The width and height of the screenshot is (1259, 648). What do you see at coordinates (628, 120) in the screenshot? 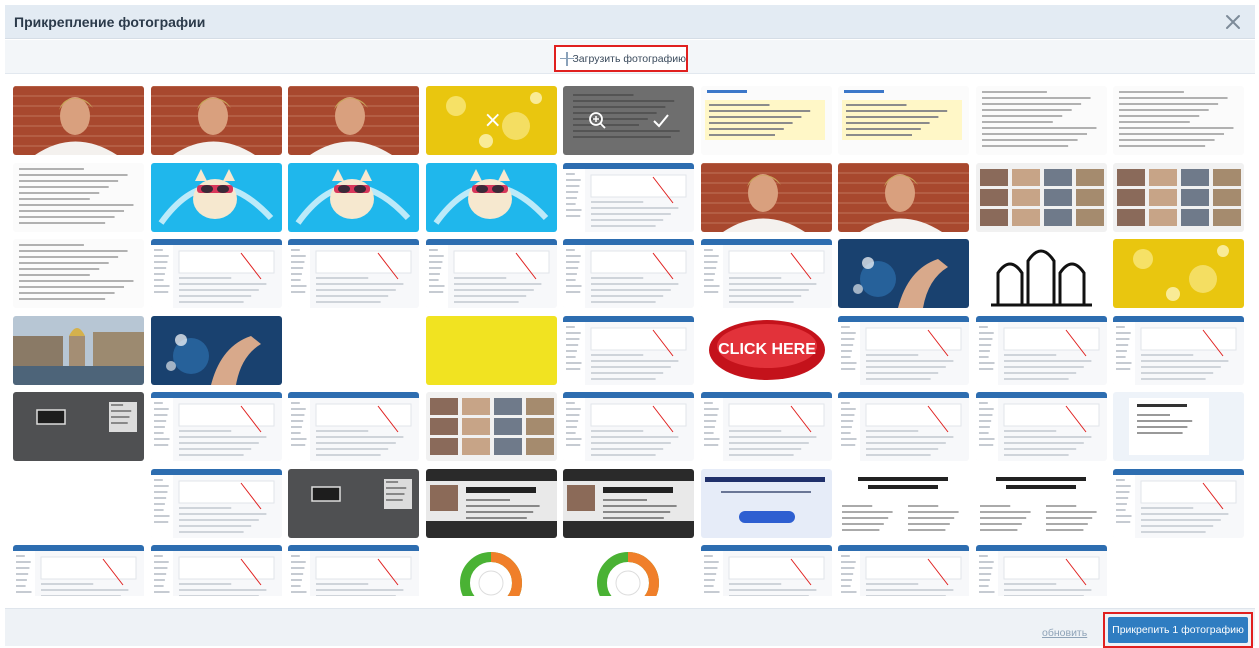
I see `photo-thumbnail-selected` at bounding box center [628, 120].